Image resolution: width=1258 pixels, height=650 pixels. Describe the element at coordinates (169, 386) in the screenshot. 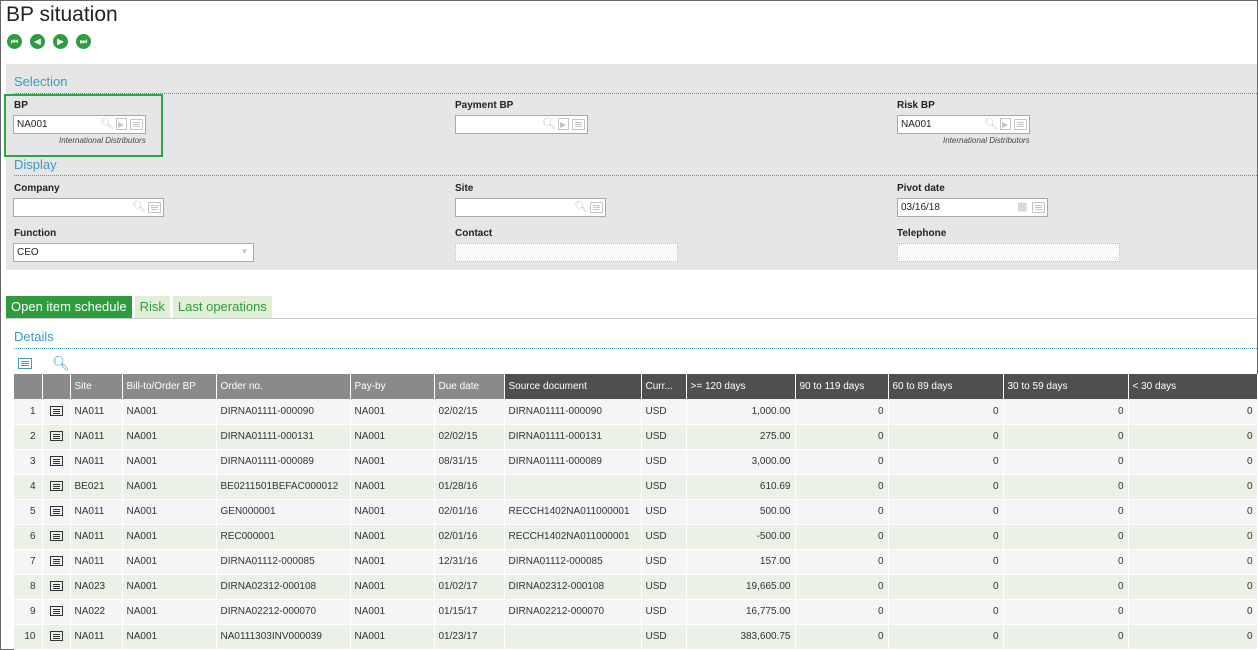

I see `column-header-bill-to: Bill-to/Order BP` at that location.